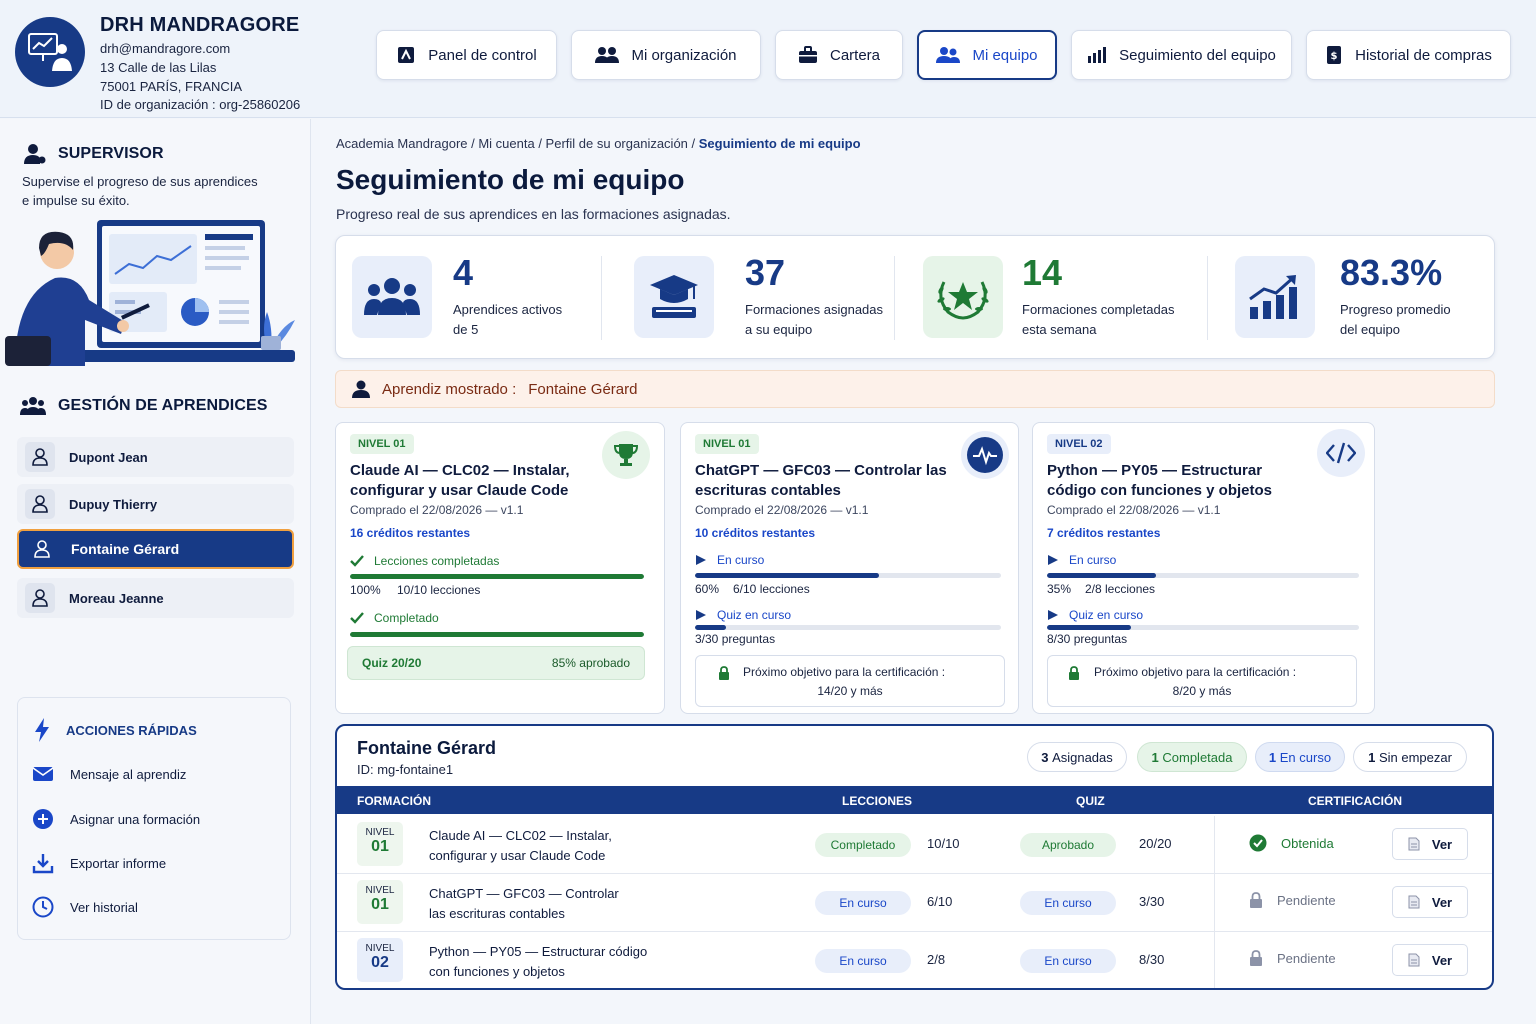 The width and height of the screenshot is (1536, 1024). I want to click on row-level-label: NIVEL, so click(380, 948).